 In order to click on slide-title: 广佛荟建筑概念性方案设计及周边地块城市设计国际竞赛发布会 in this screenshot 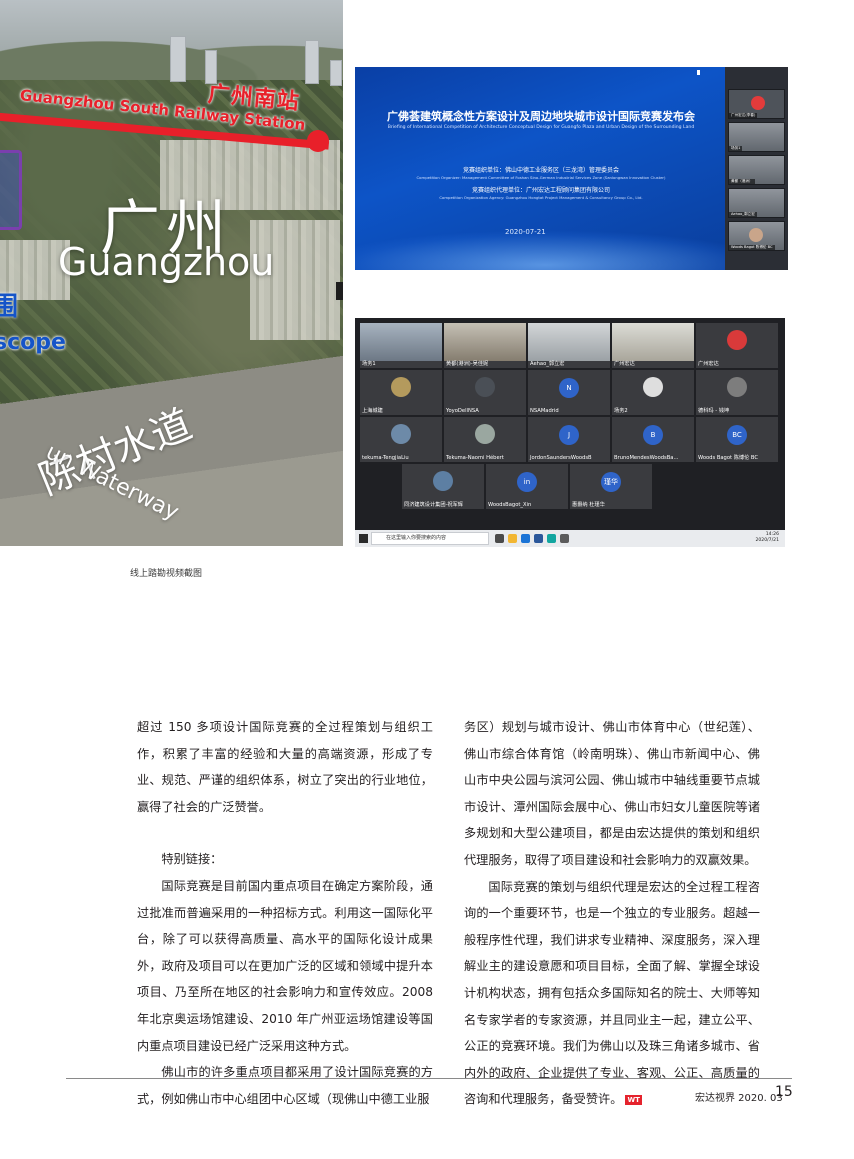, I will do `click(541, 116)`.